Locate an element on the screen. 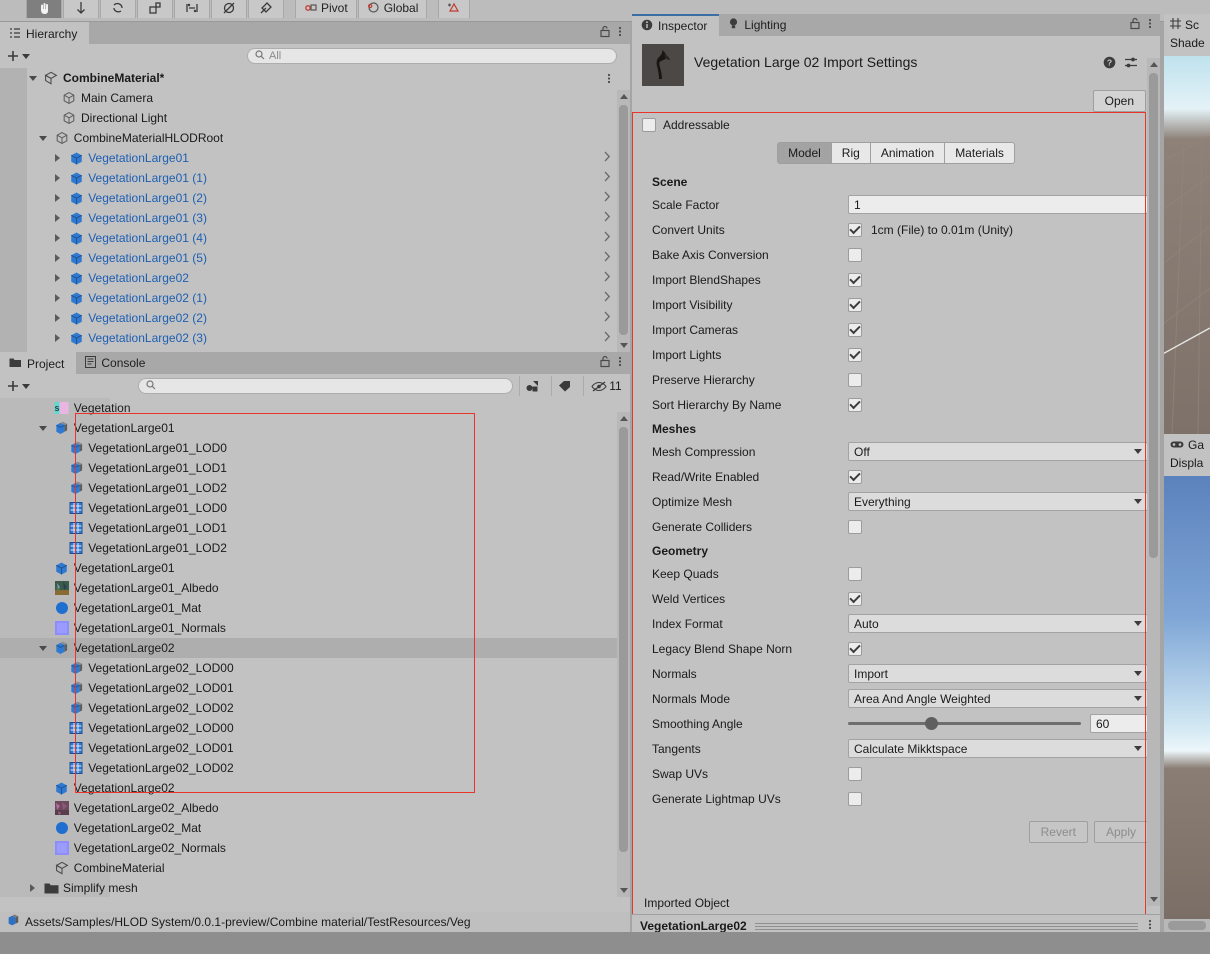 The width and height of the screenshot is (1210, 954). hierarchy-item-row: VegetationLarge02 is located at coordinates (308, 278).